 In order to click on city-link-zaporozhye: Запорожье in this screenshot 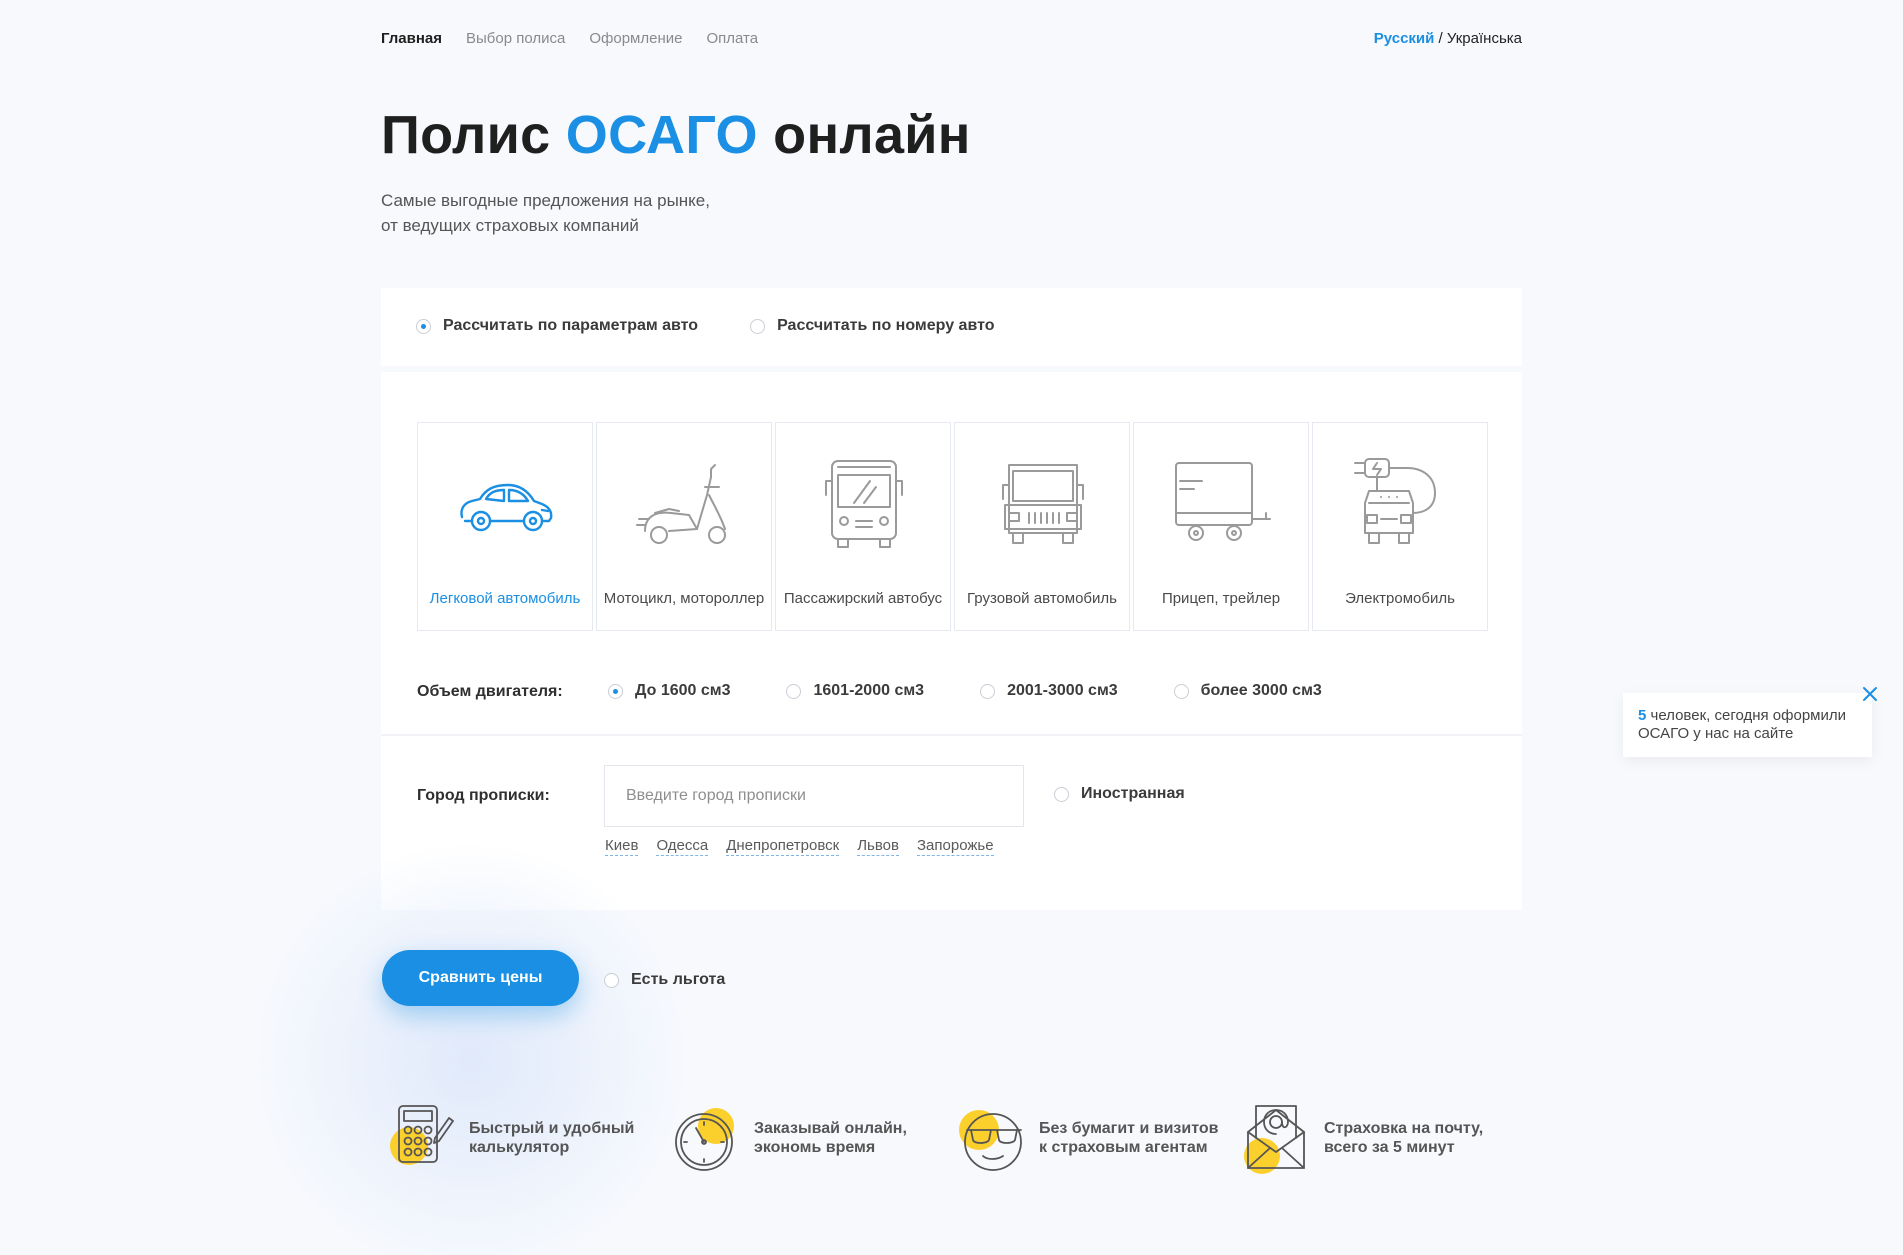, I will do `click(955, 846)`.